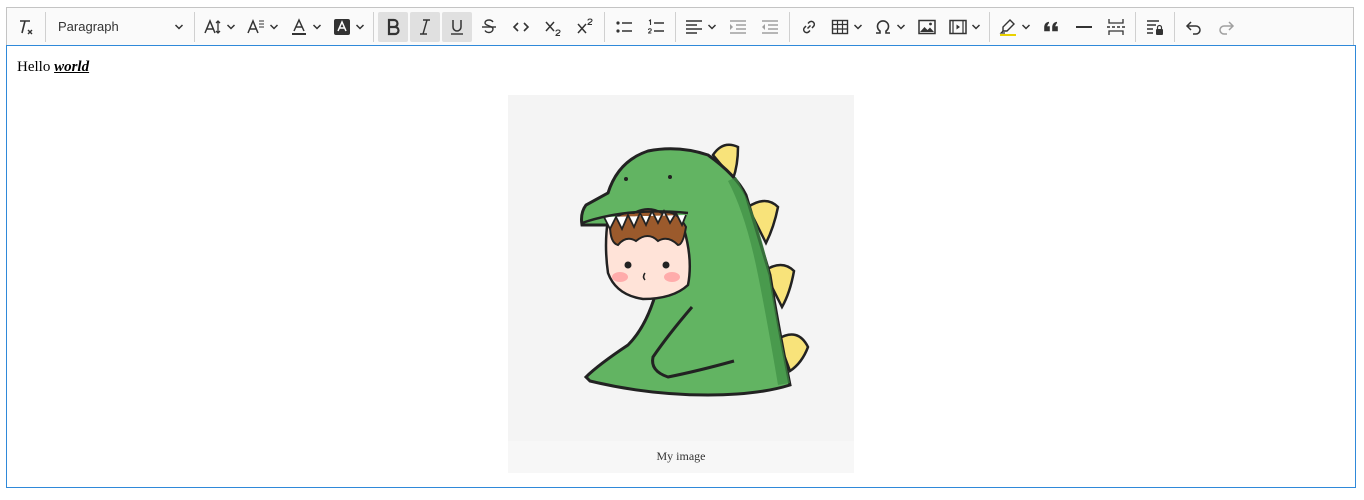 The image size is (1364, 500). I want to click on font-color-icon, so click(299, 26).